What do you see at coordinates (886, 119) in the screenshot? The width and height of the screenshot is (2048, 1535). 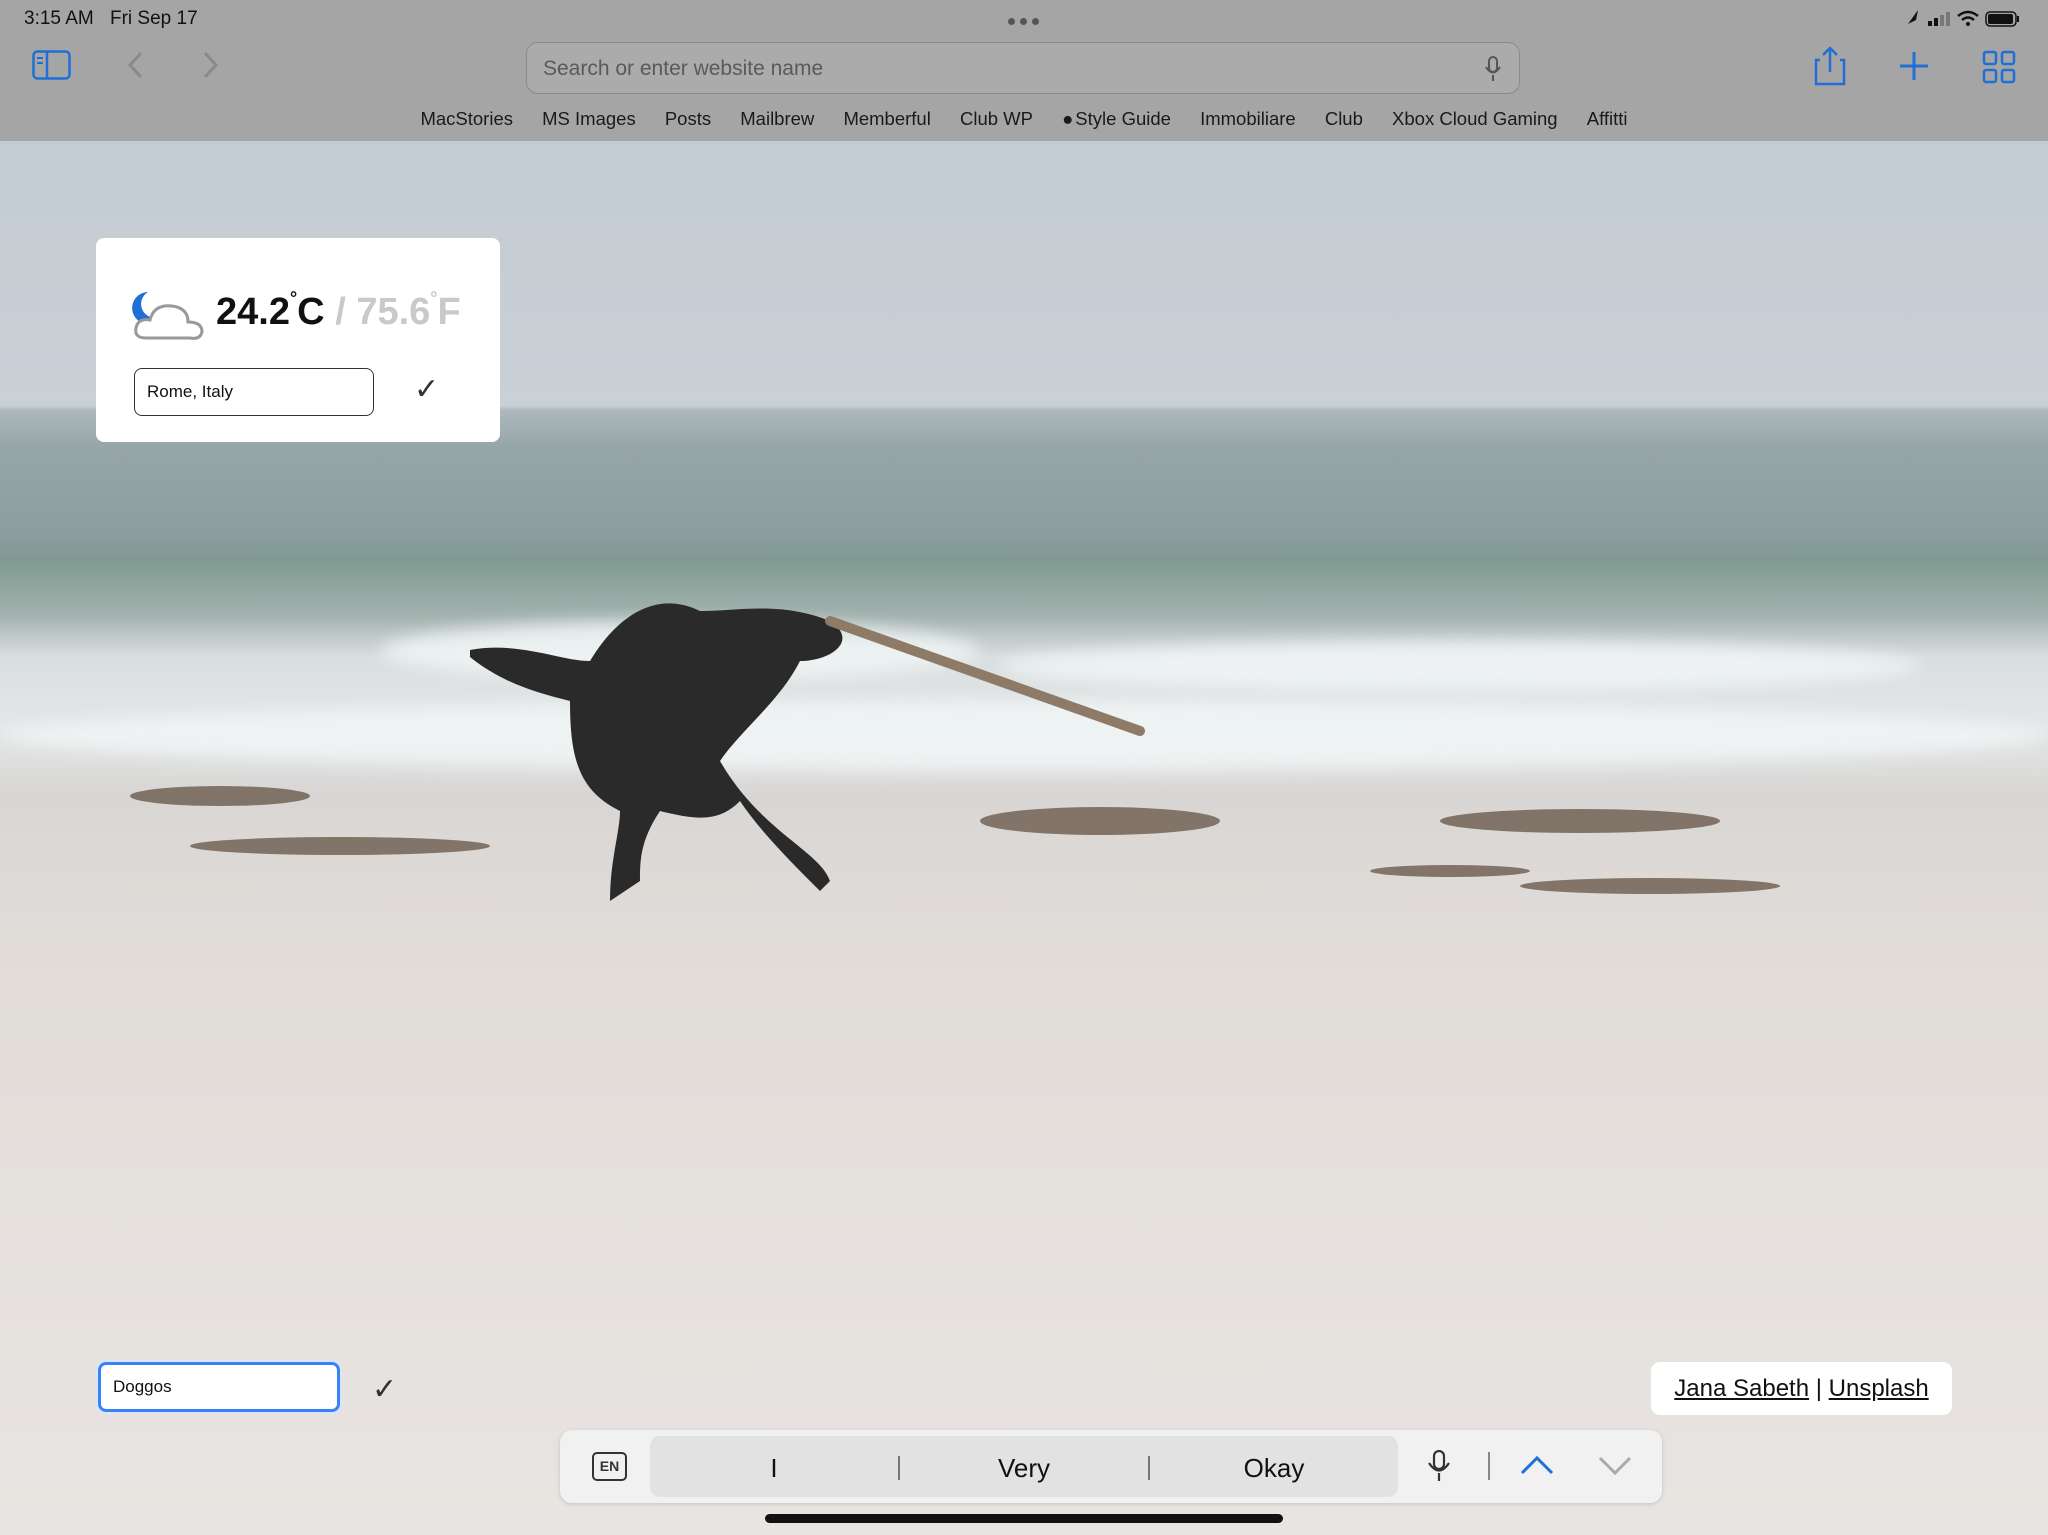 I see `bookmark-item: Memberful` at bounding box center [886, 119].